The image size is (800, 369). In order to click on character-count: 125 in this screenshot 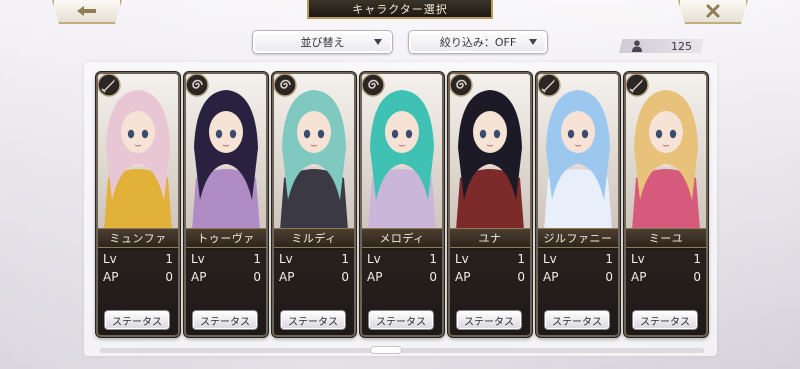, I will do `click(661, 46)`.